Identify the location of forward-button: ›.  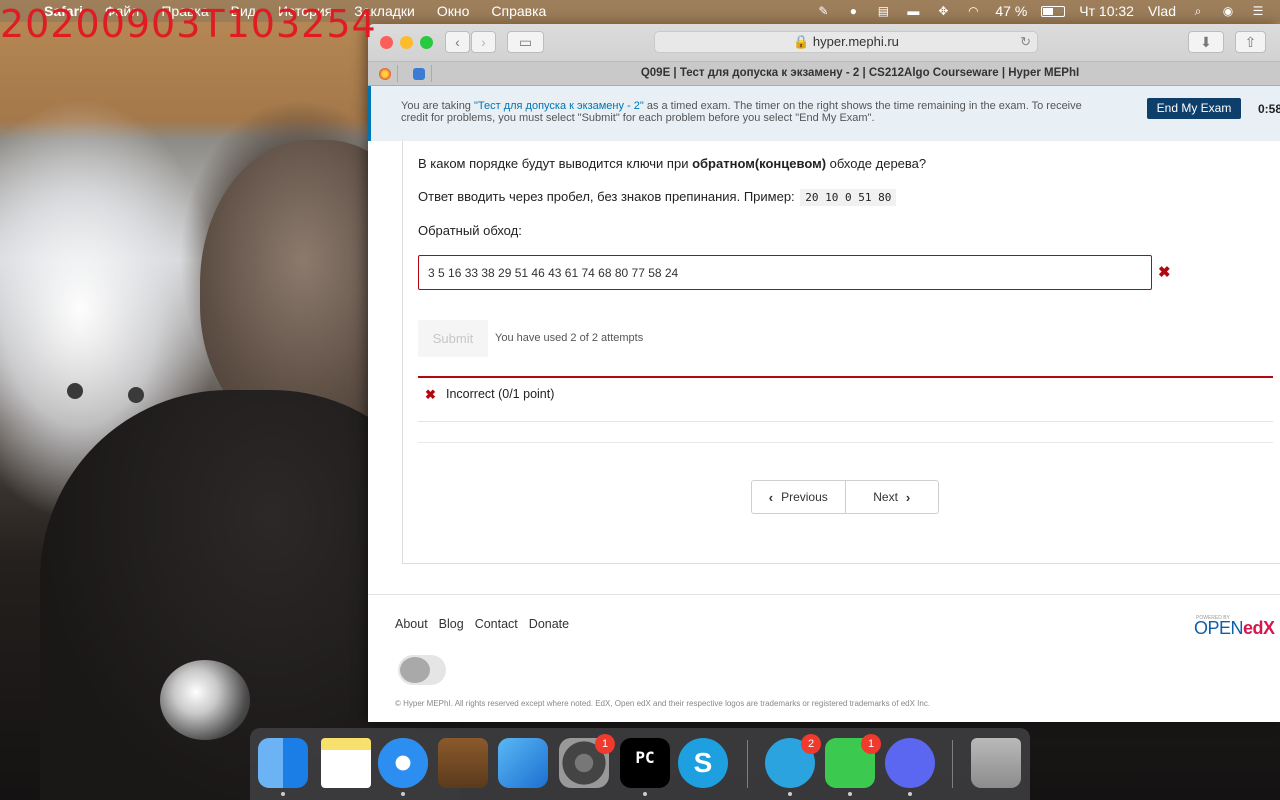
(483, 42).